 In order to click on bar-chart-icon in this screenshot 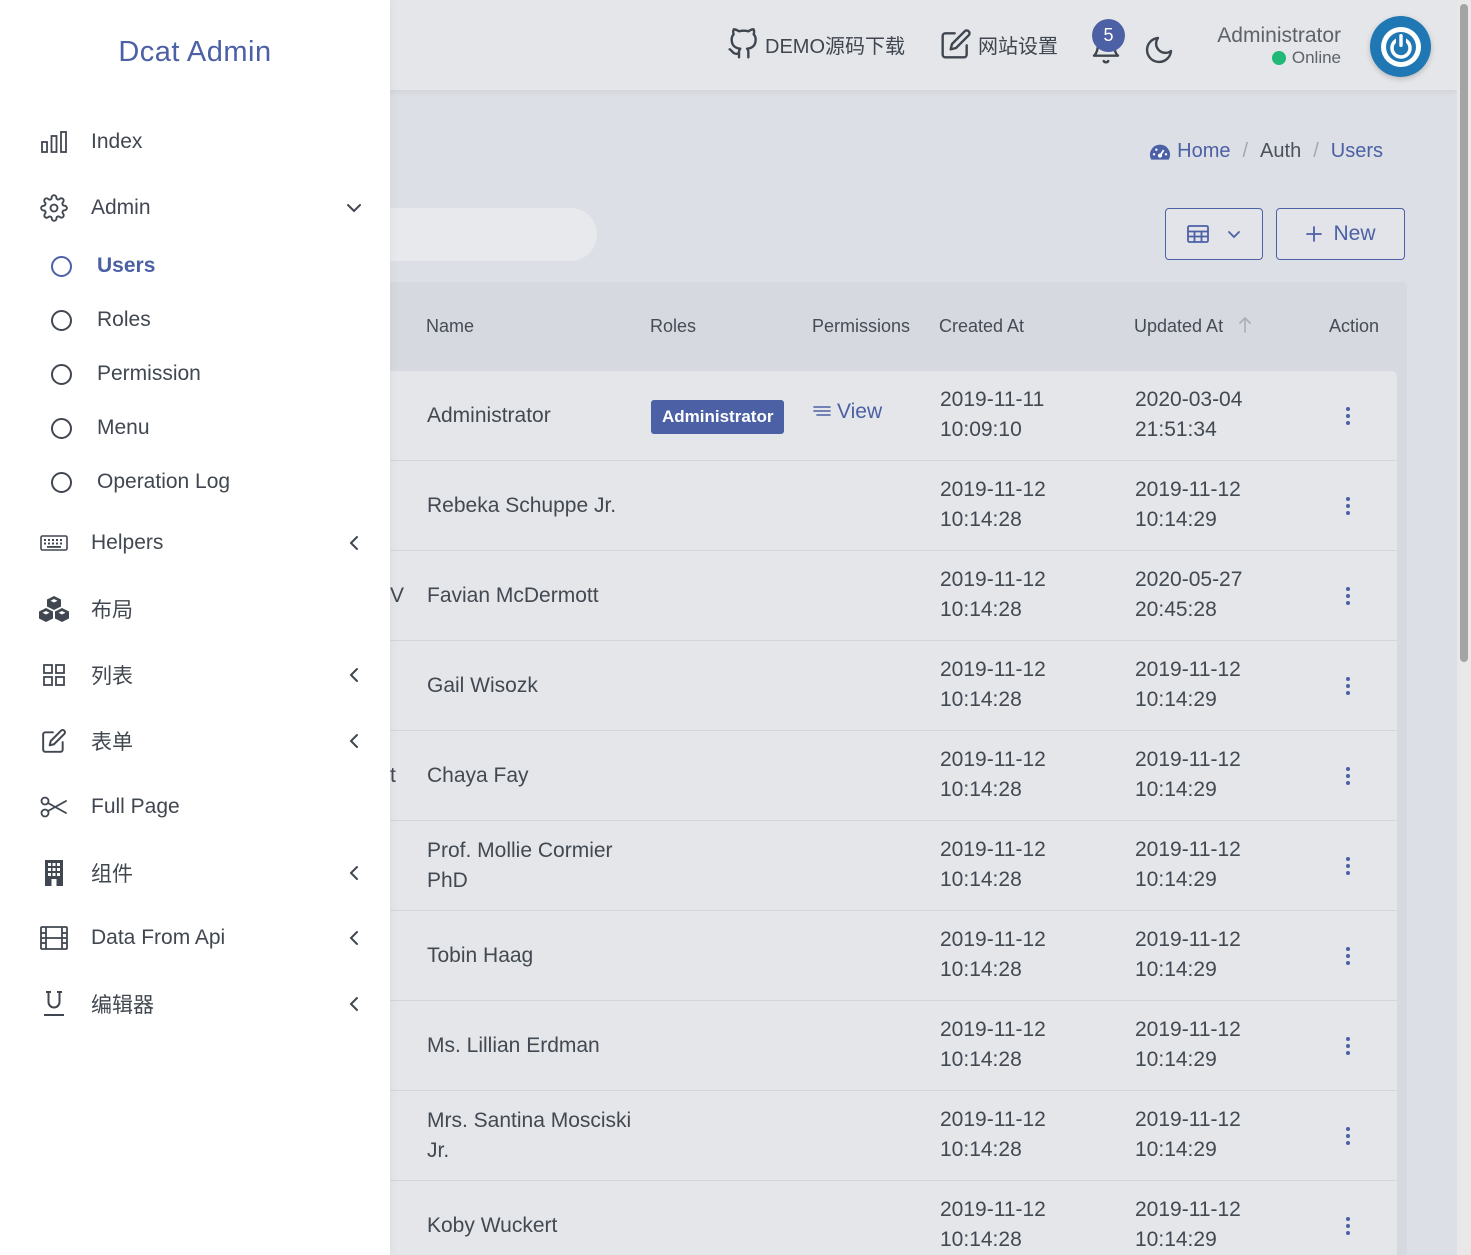, I will do `click(54, 142)`.